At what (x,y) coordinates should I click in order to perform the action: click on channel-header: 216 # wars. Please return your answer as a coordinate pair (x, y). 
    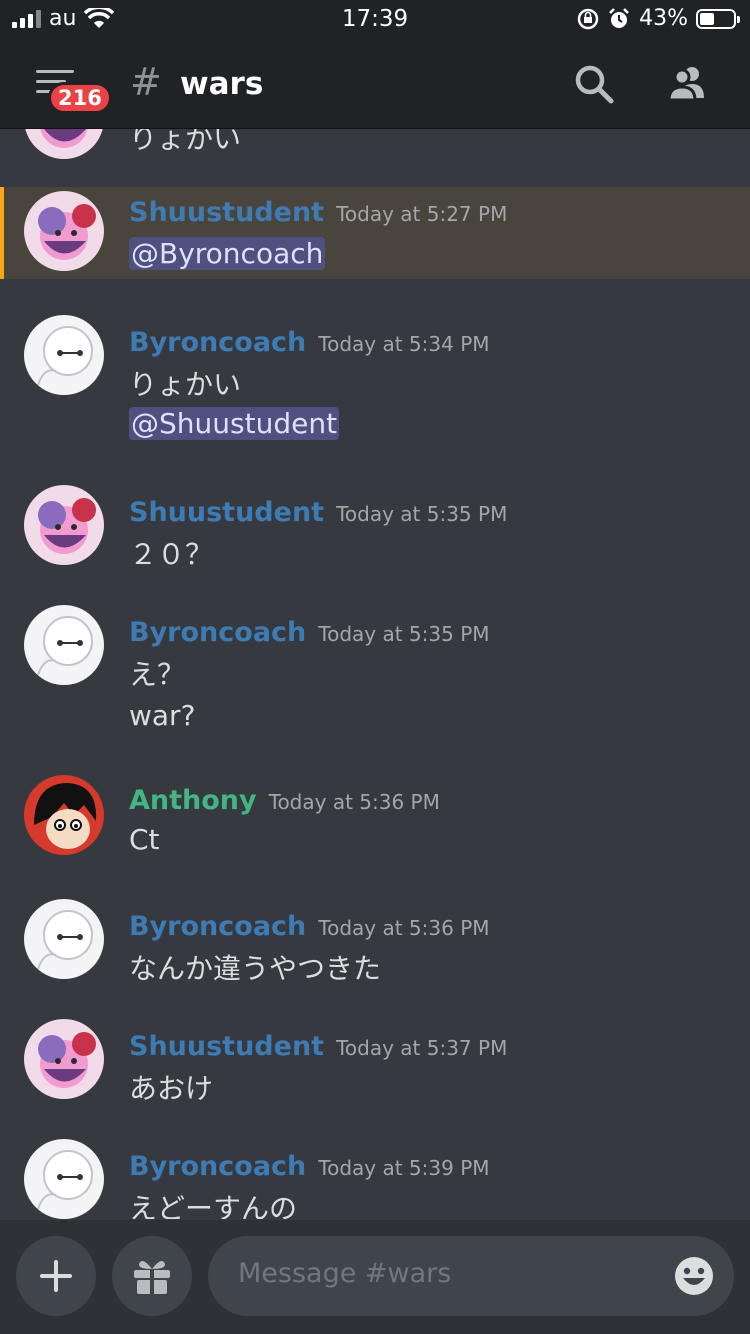
    Looking at the image, I should click on (375, 84).